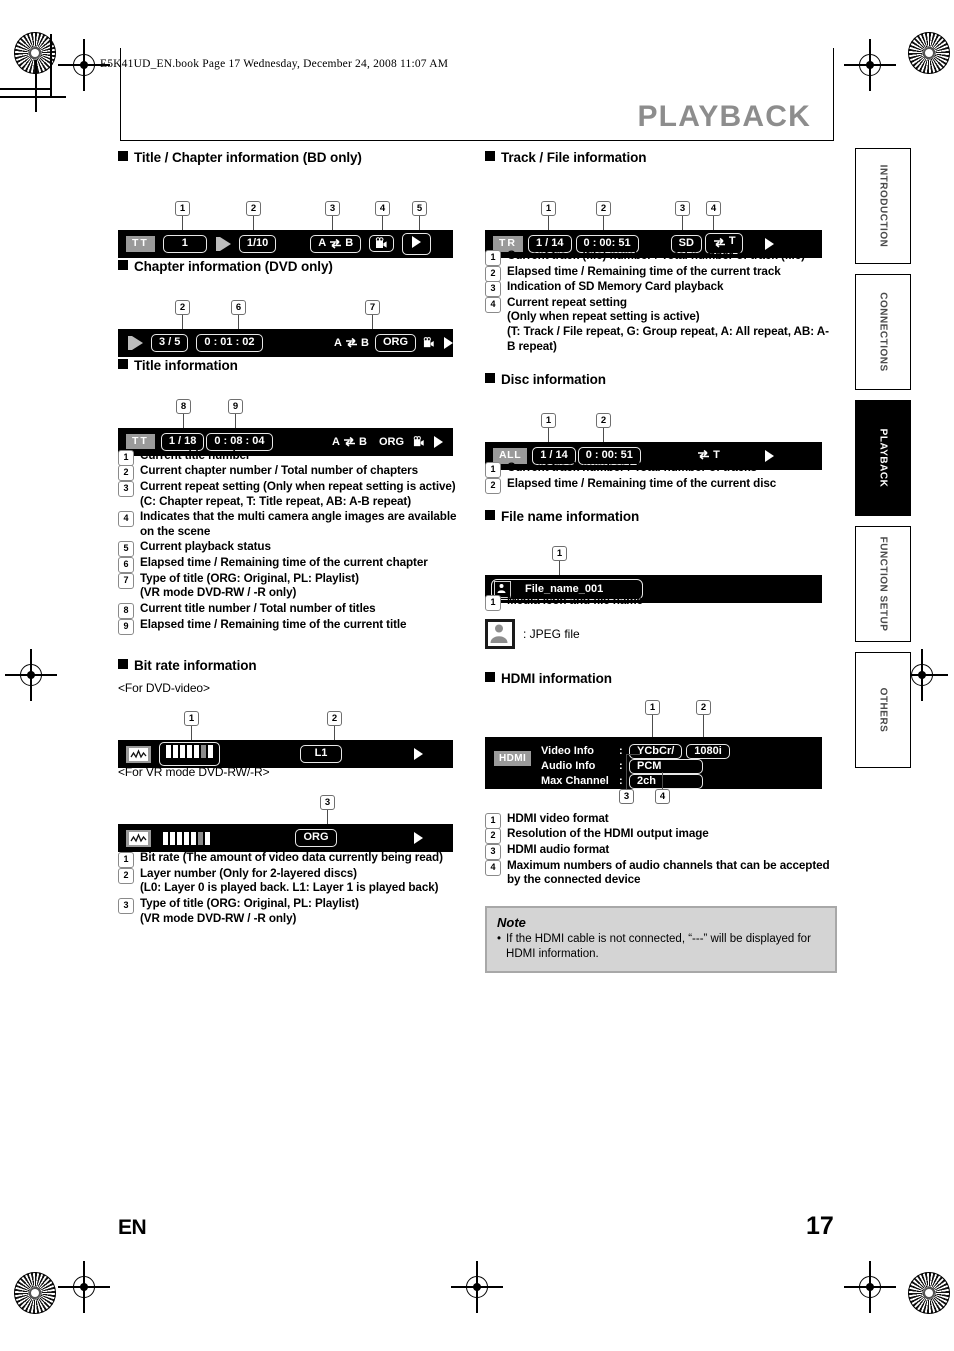  I want to click on description-item: 3 Indication of SD Memory Card playback, so click(661, 289).